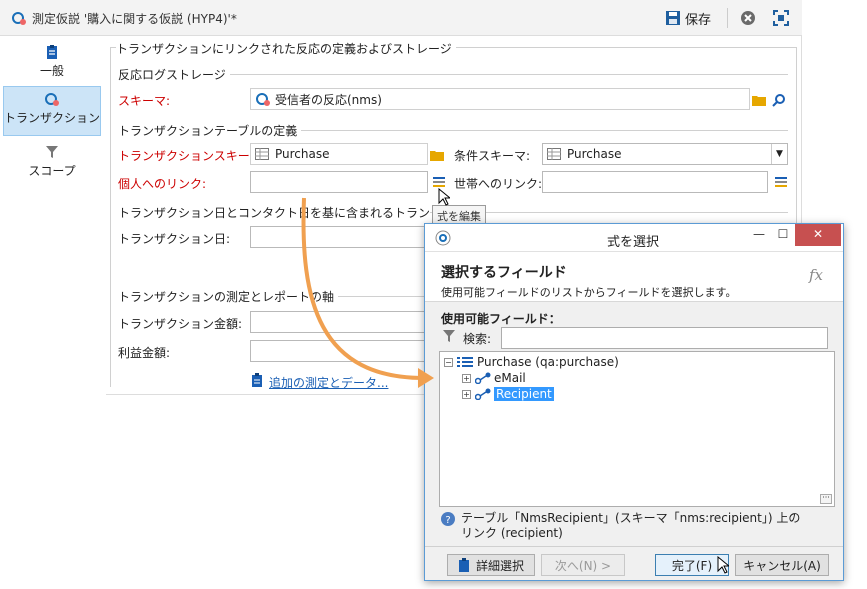  Describe the element at coordinates (367, 292) in the screenshot. I see `annotation-arrow` at that location.